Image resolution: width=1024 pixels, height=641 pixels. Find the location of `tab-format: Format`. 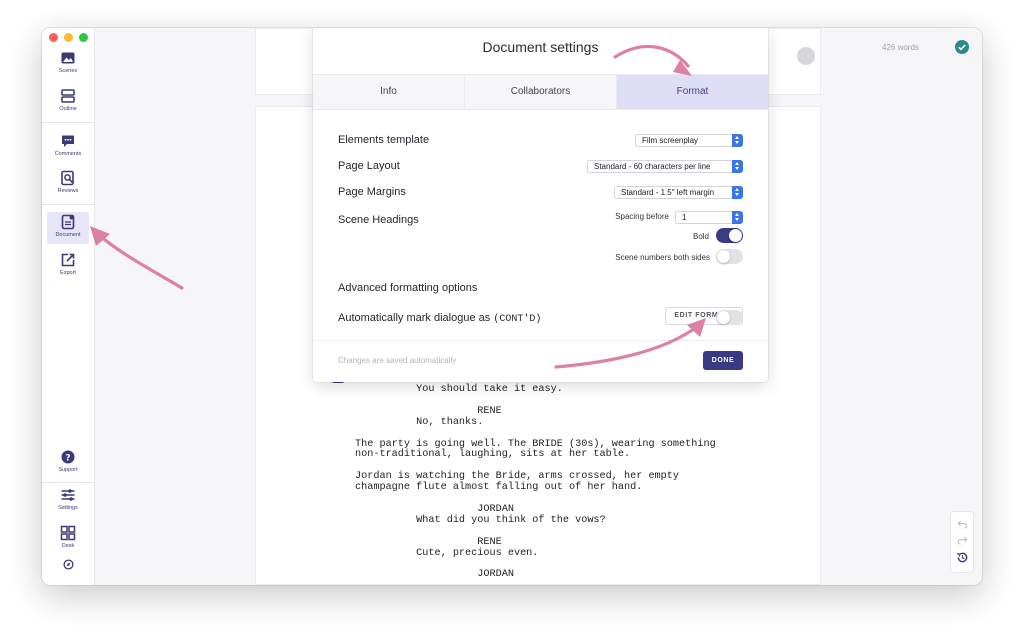

tab-format: Format is located at coordinates (692, 92).